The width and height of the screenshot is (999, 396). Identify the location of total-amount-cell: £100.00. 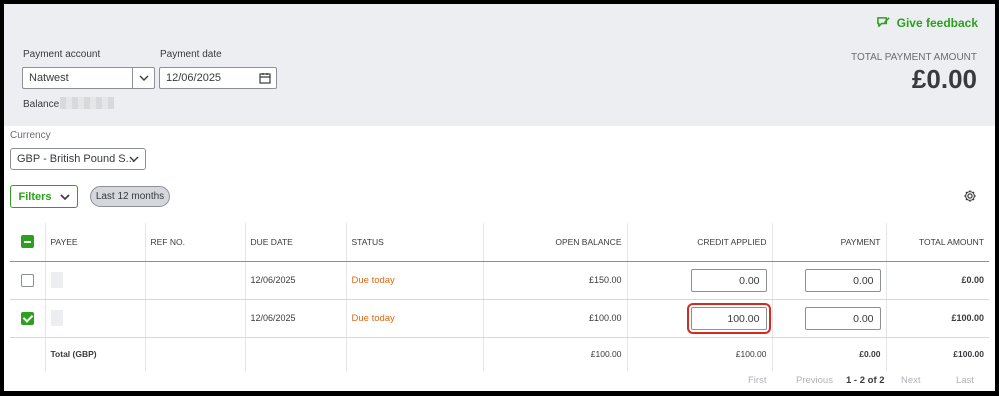
(937, 318).